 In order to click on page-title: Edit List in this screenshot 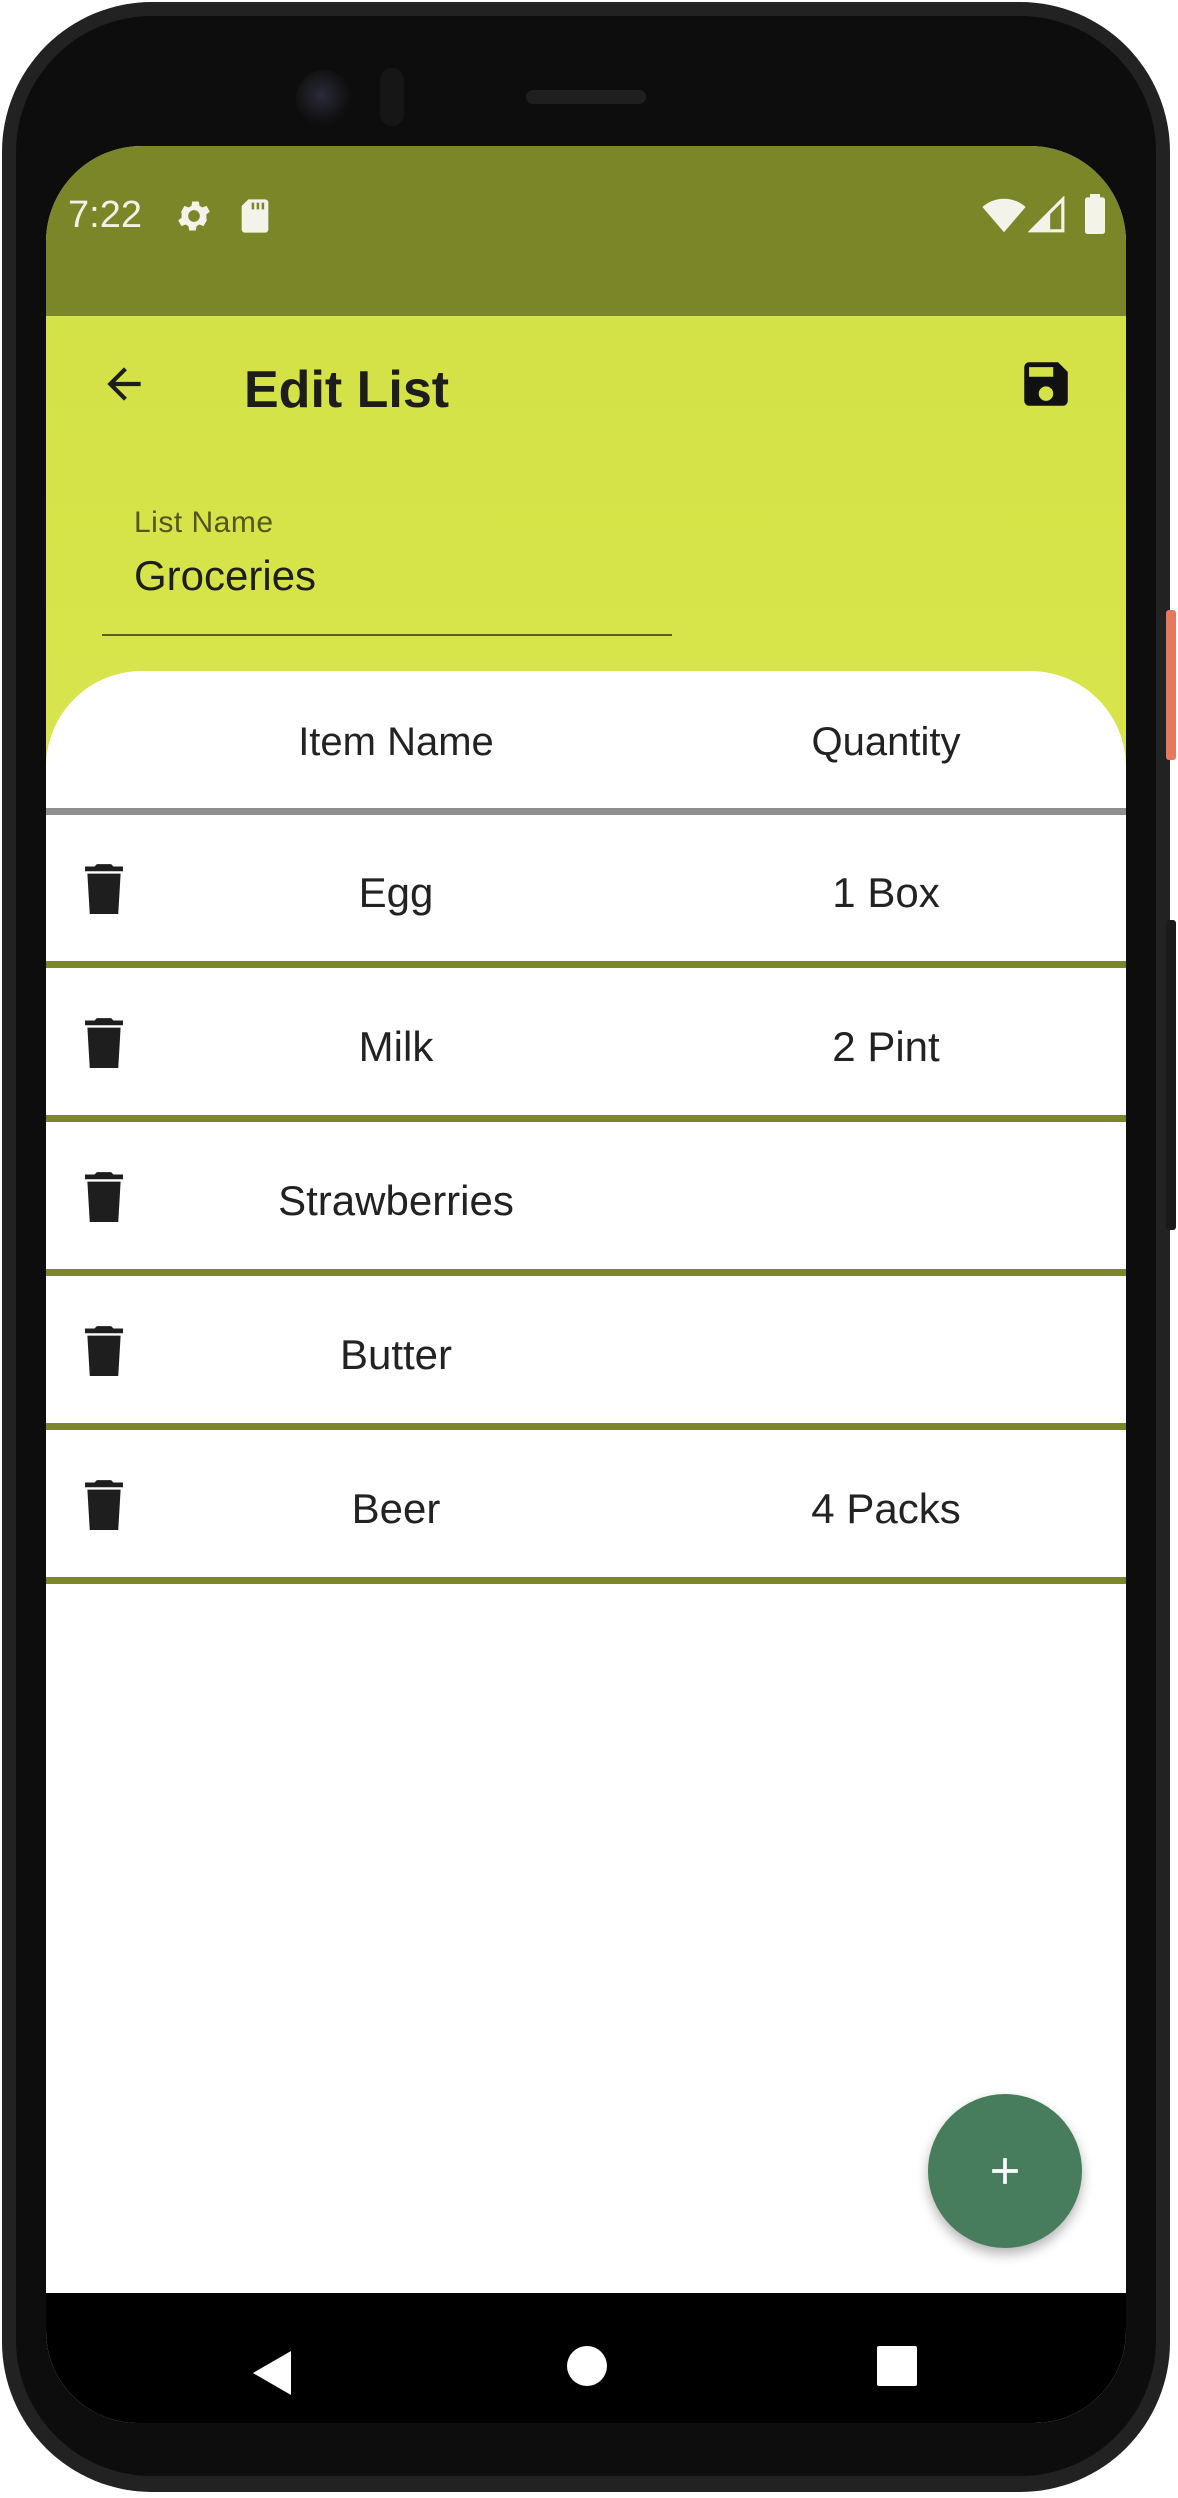, I will do `click(347, 390)`.